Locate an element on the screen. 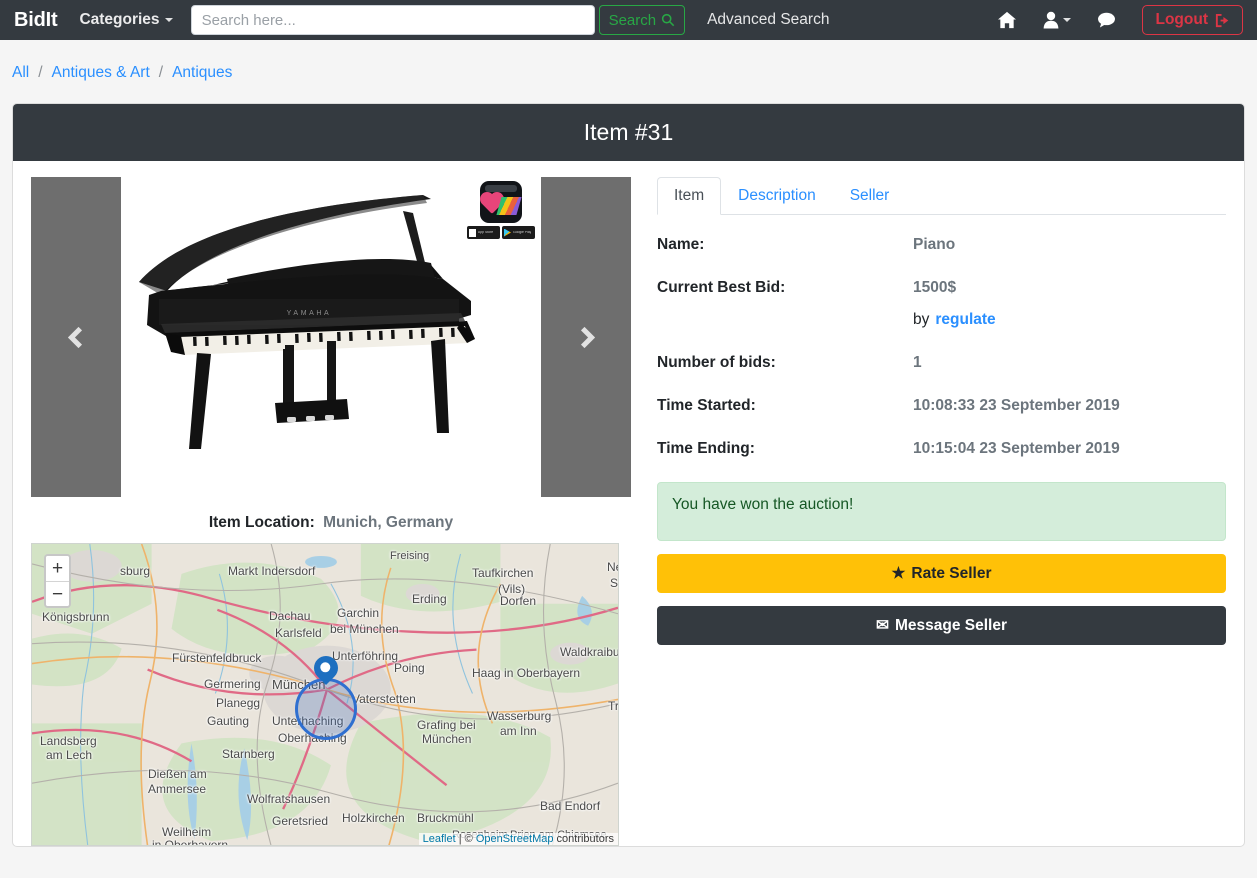  yamaha-app-icon is located at coordinates (501, 202).